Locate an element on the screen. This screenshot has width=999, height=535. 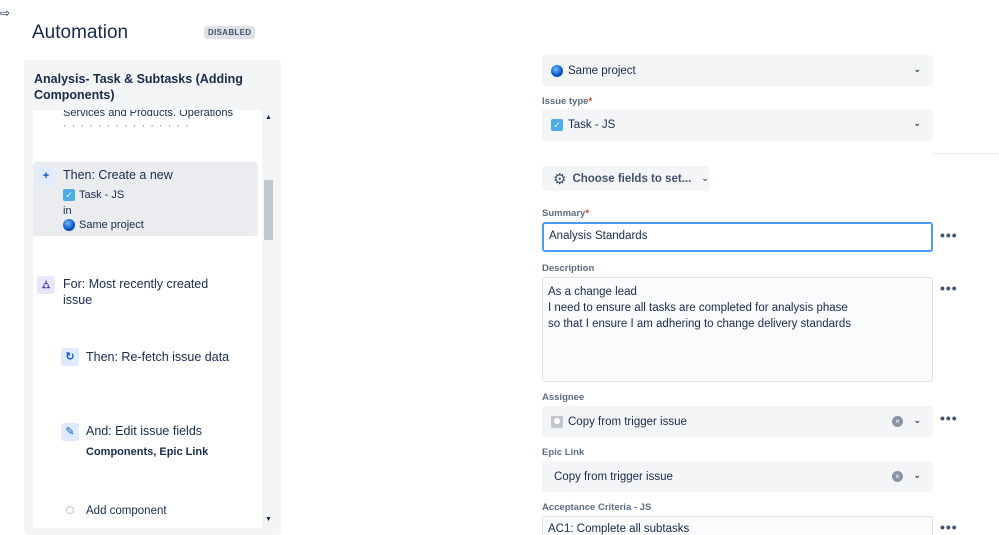
issue-type-select: ✓ Task - JS ⌄ is located at coordinates (737, 125).